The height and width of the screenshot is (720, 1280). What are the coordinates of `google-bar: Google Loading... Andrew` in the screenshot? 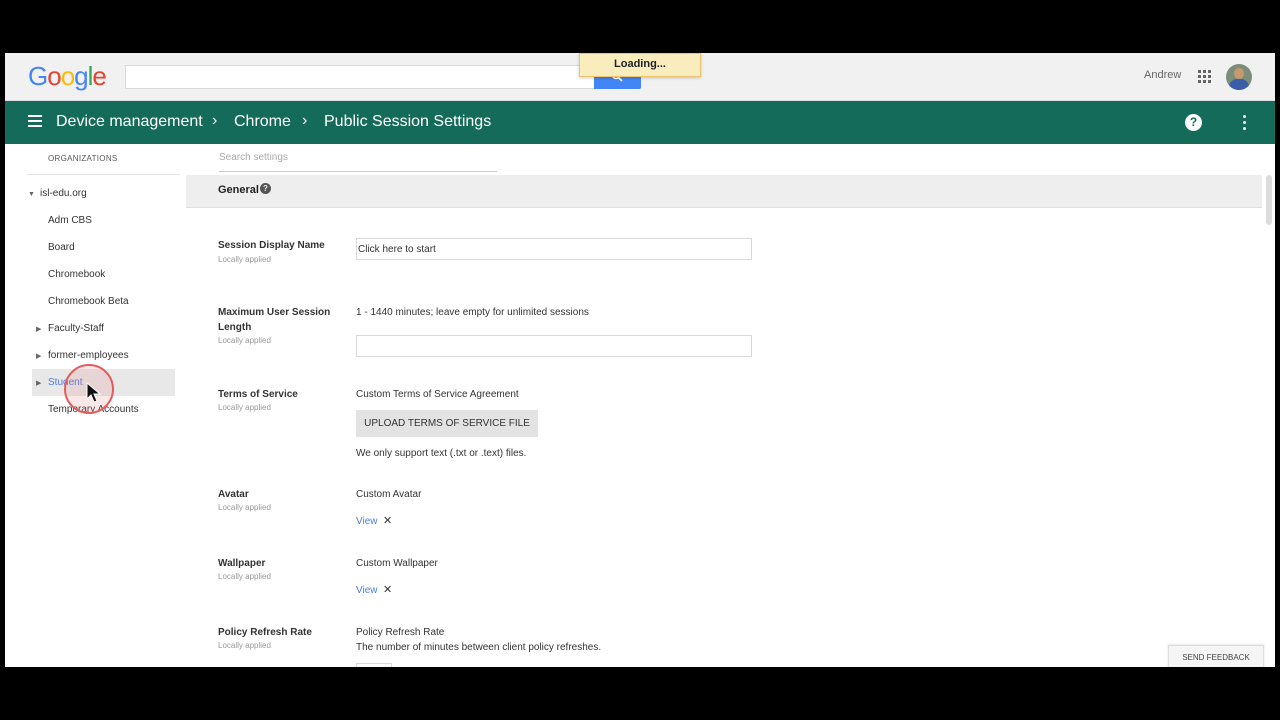 It's located at (640, 77).